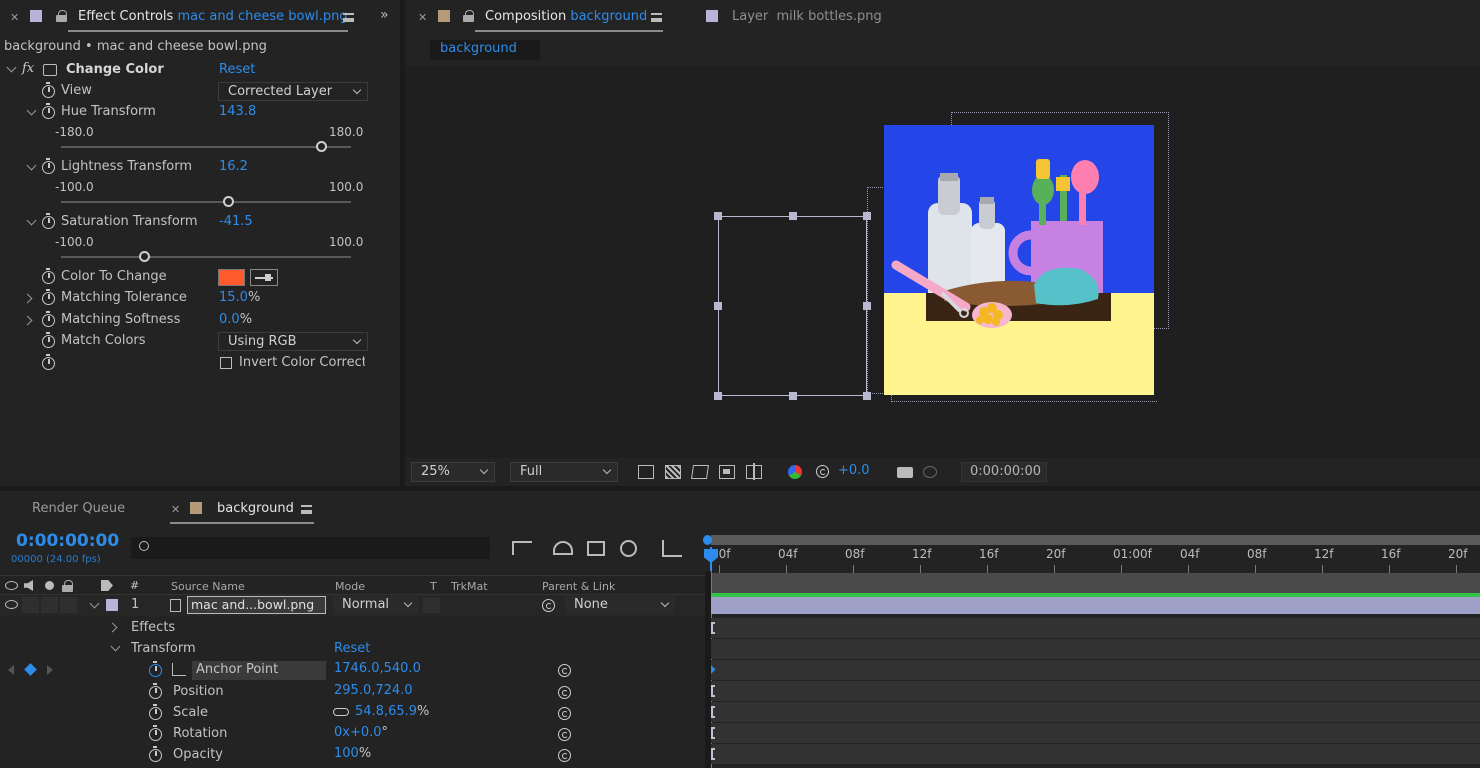 Image resolution: width=1480 pixels, height=768 pixels. Describe the element at coordinates (321, 146) in the screenshot. I see `hue-slider-knob` at that location.